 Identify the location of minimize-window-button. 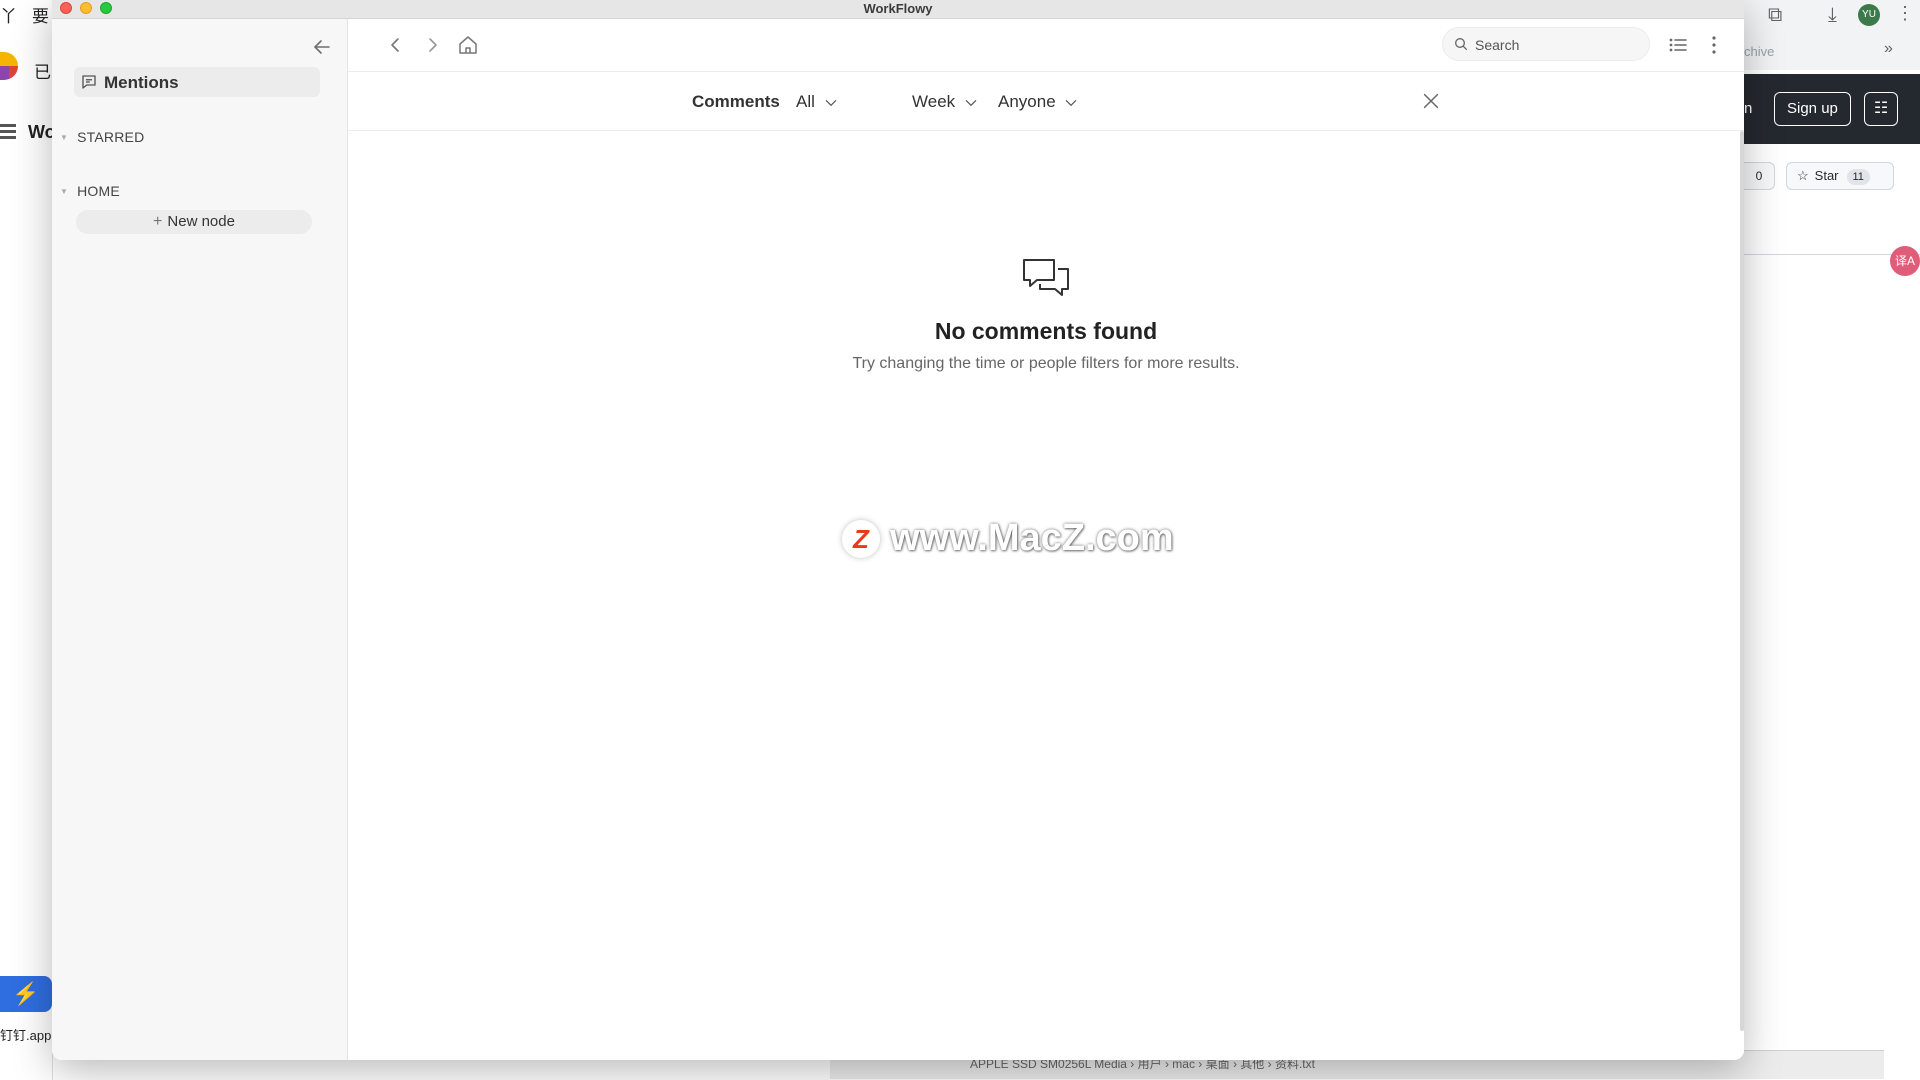
(86, 8).